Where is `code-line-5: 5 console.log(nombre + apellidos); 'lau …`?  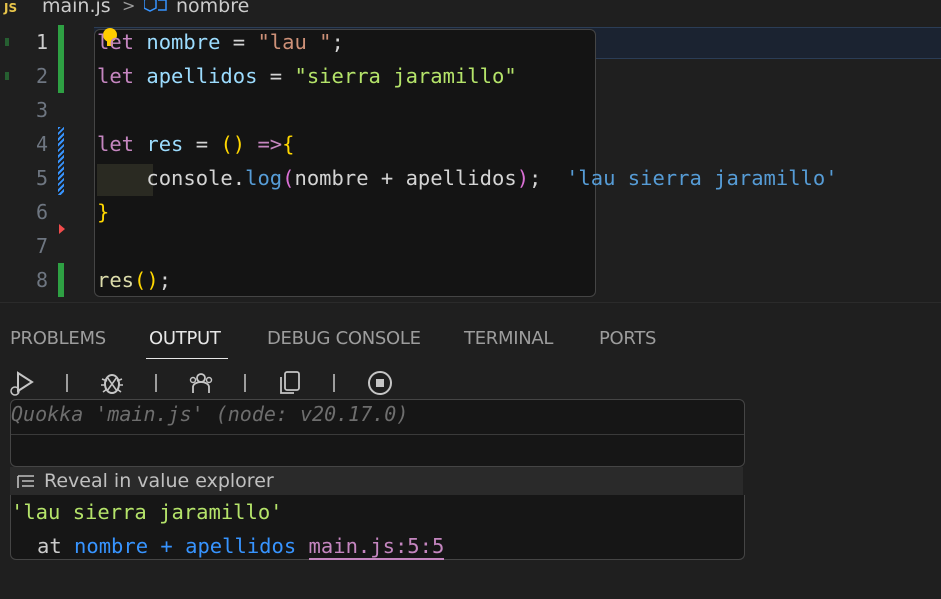
code-line-5: 5 console.log(nombre + apellidos); 'lau … is located at coordinates (470, 178).